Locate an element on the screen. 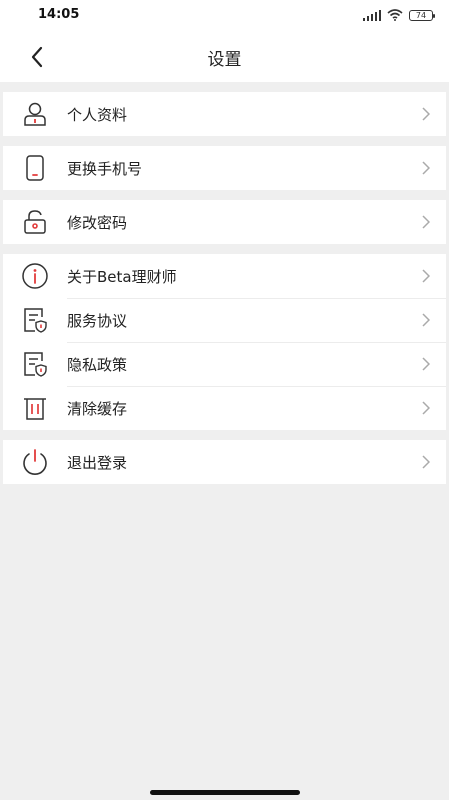 Image resolution: width=449 pixels, height=800 pixels. nav-bar: 设置 is located at coordinates (224, 57).